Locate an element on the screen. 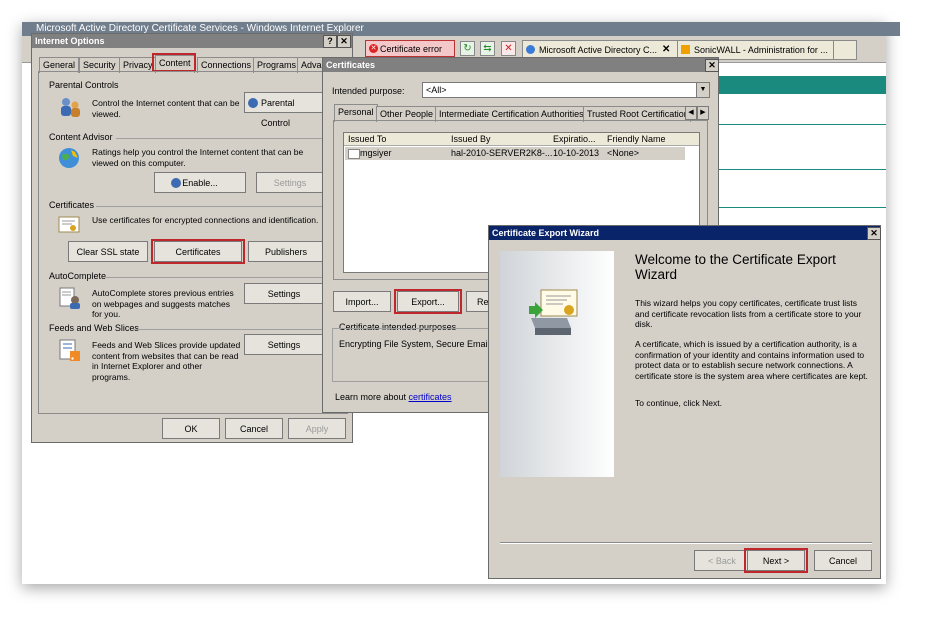 This screenshot has height=626, width=927. ok-button: OK is located at coordinates (191, 428).